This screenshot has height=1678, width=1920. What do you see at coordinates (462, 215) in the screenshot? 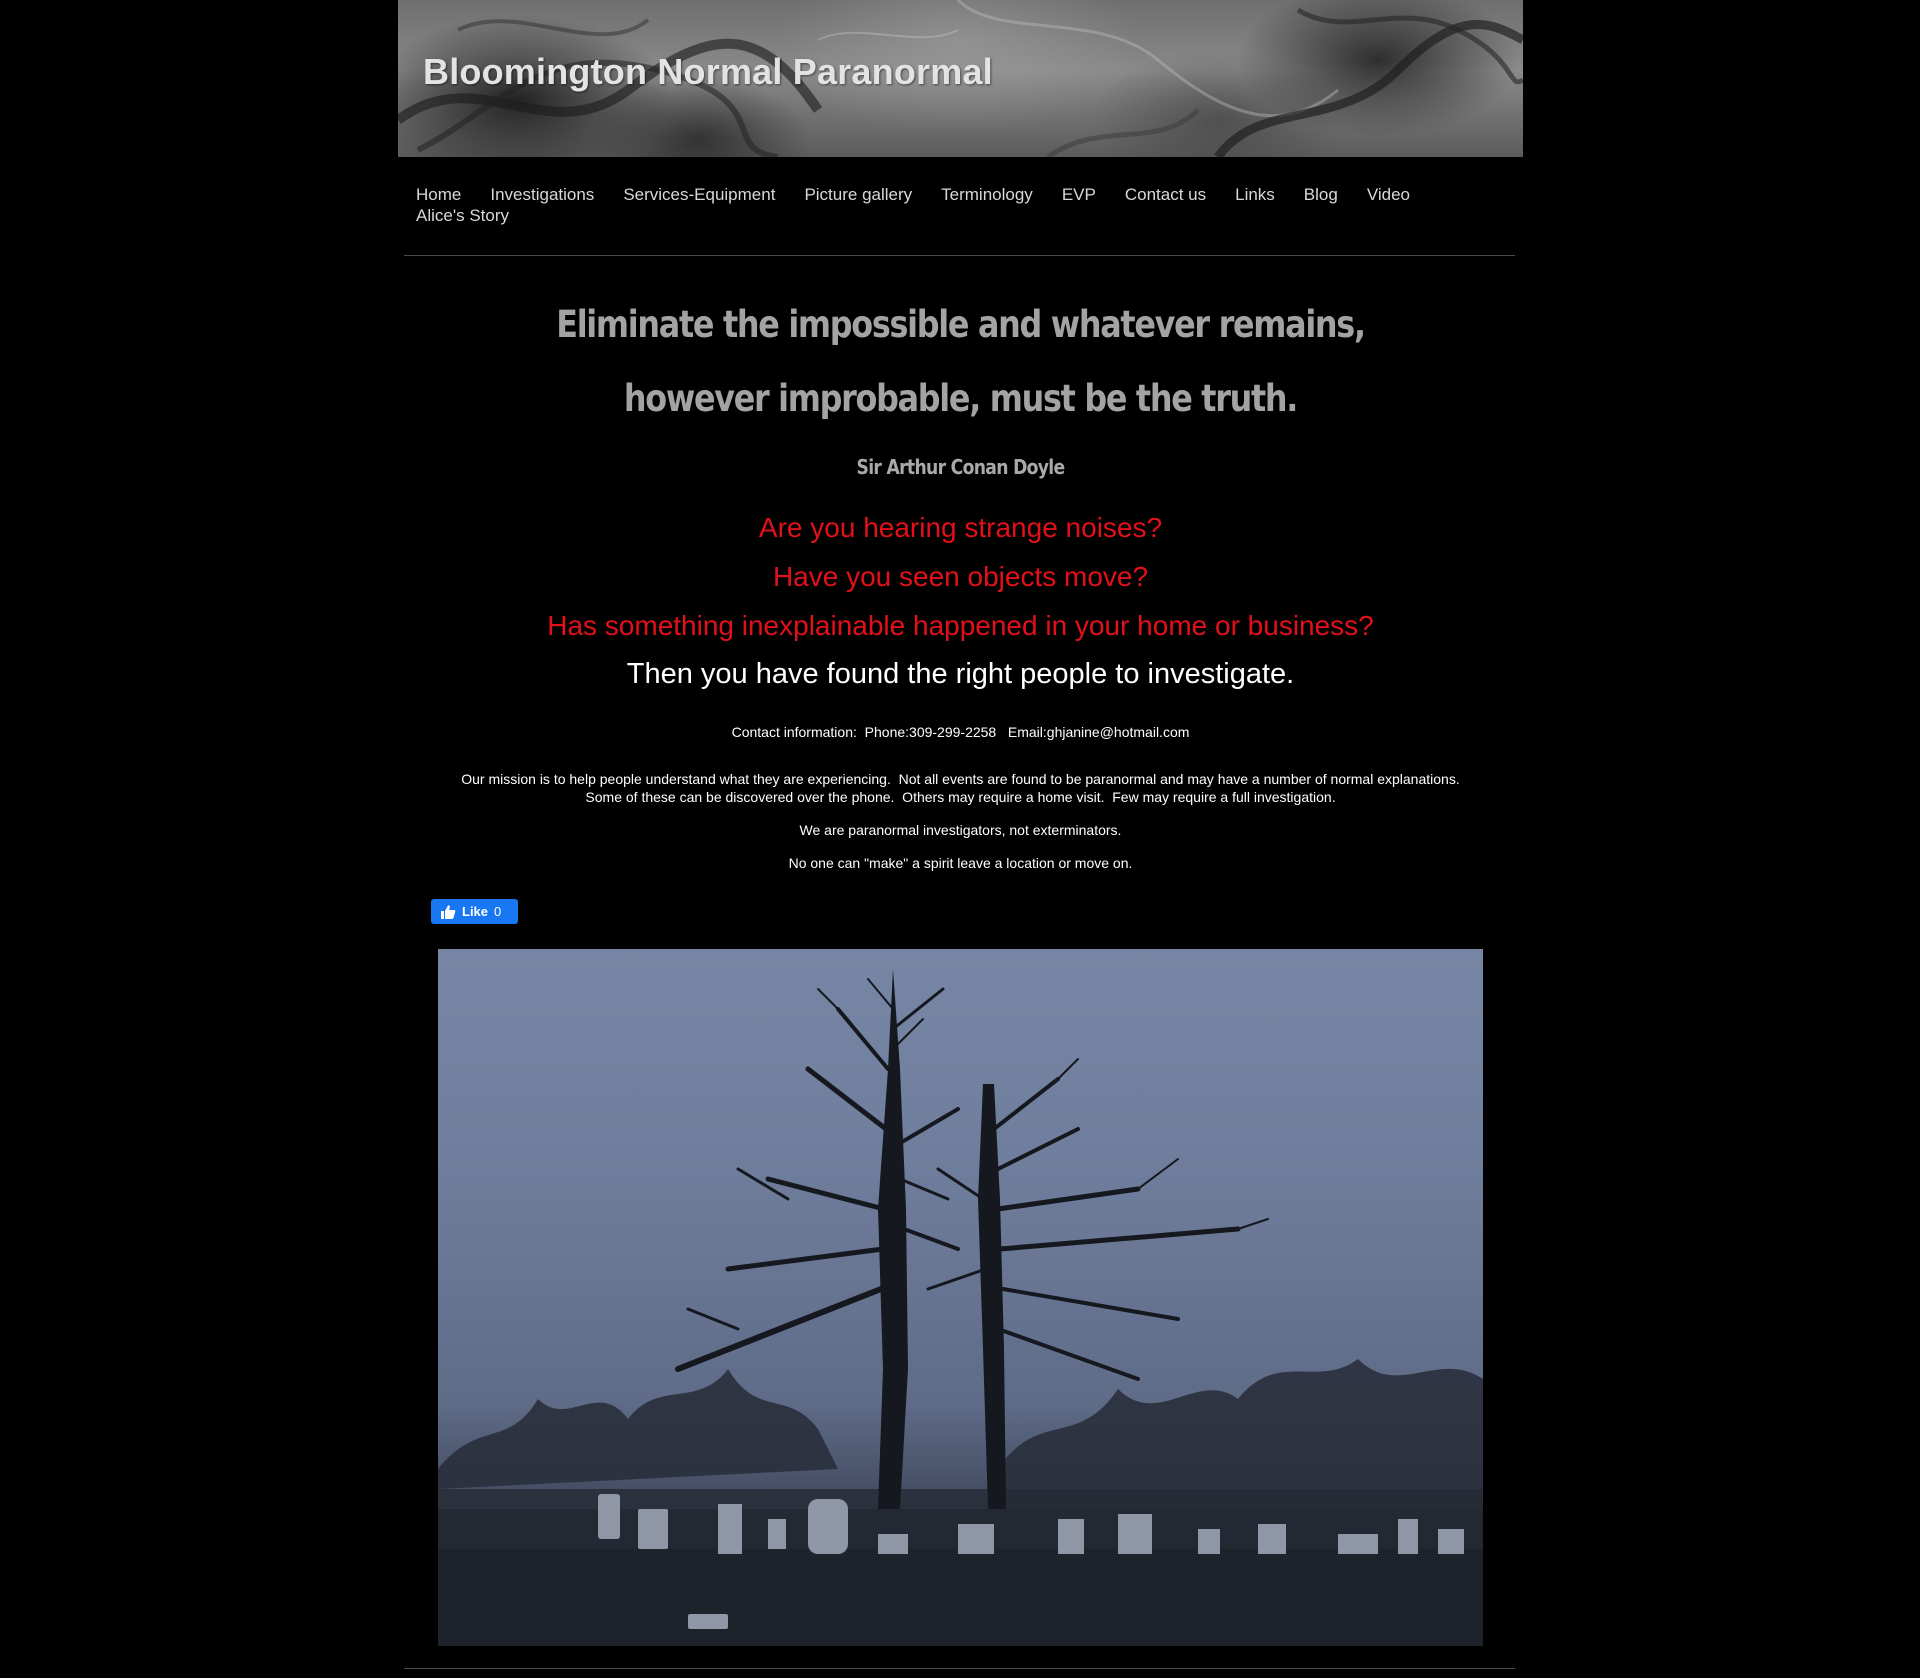
I see `nav-alices-story: Alice's Story` at bounding box center [462, 215].